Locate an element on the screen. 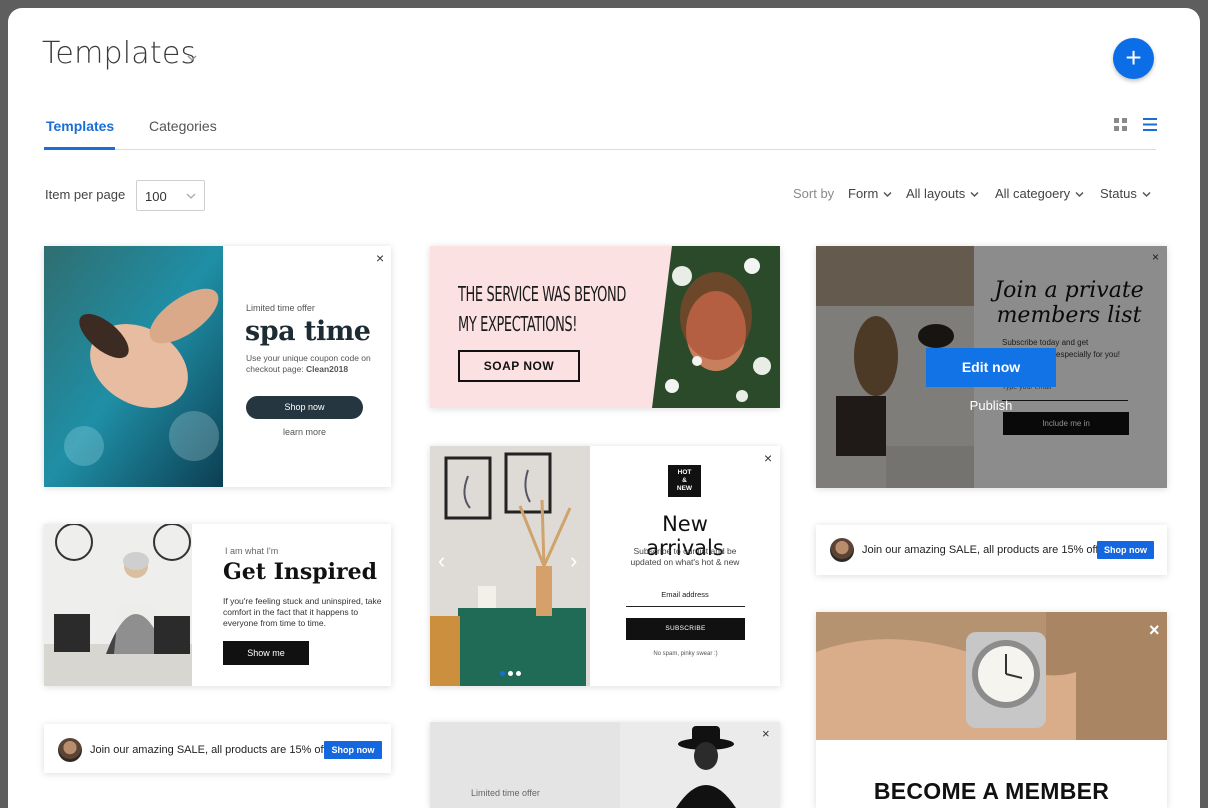 This screenshot has height=808, width=1208. filter-form: Form is located at coordinates (870, 193).